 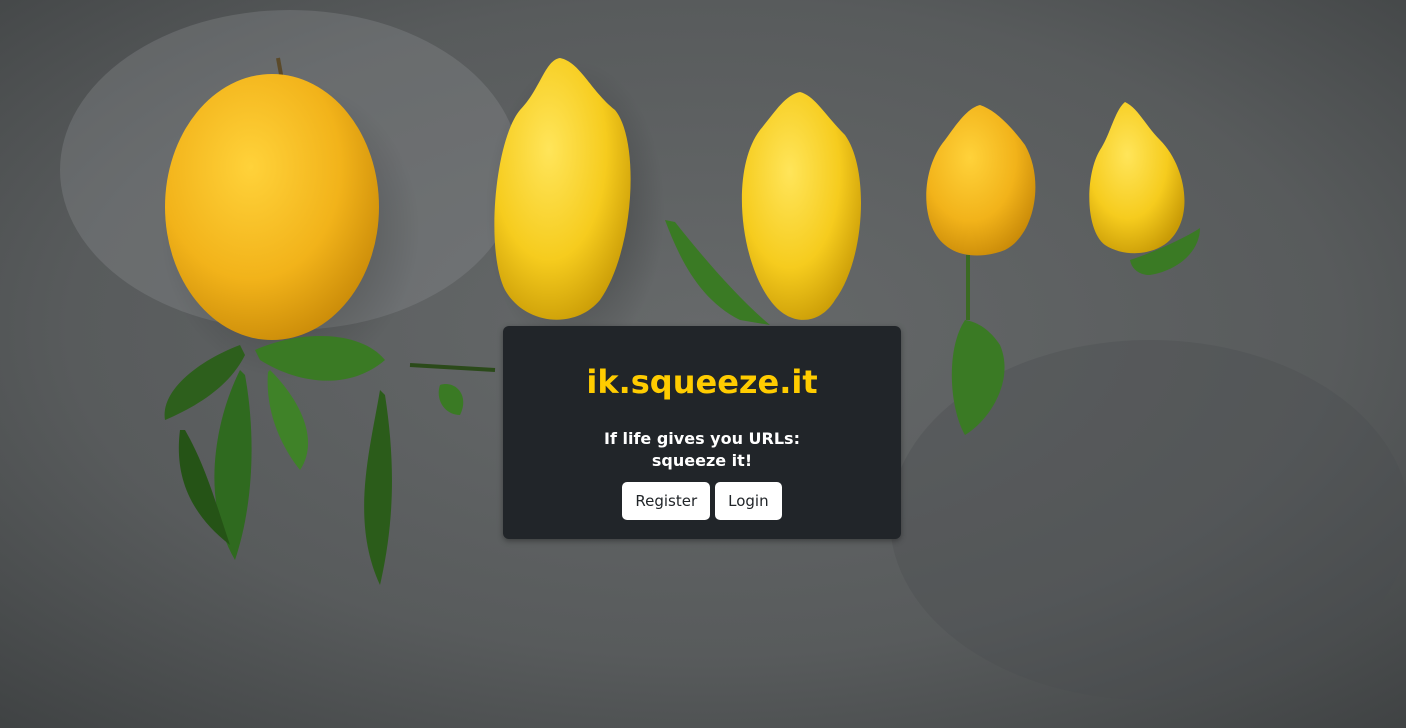 I want to click on tagline: If life gives you URLs: squeeze it!, so click(x=702, y=450).